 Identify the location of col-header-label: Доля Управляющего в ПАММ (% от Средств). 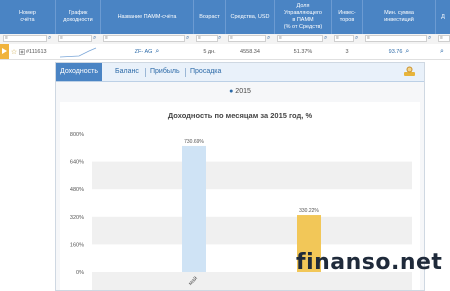
(303, 16).